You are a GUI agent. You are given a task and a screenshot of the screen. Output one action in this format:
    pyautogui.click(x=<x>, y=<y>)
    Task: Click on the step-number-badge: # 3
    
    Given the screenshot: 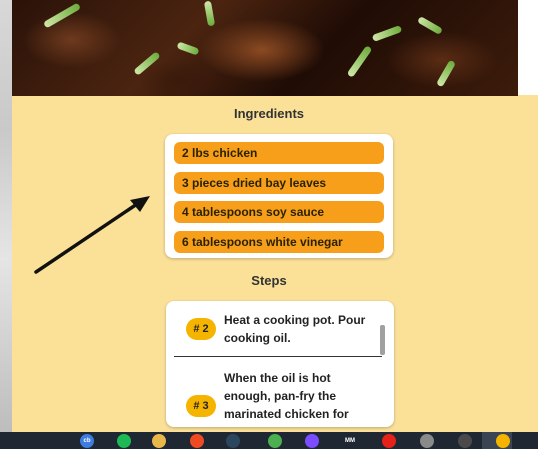 What is the action you would take?
    pyautogui.click(x=201, y=406)
    